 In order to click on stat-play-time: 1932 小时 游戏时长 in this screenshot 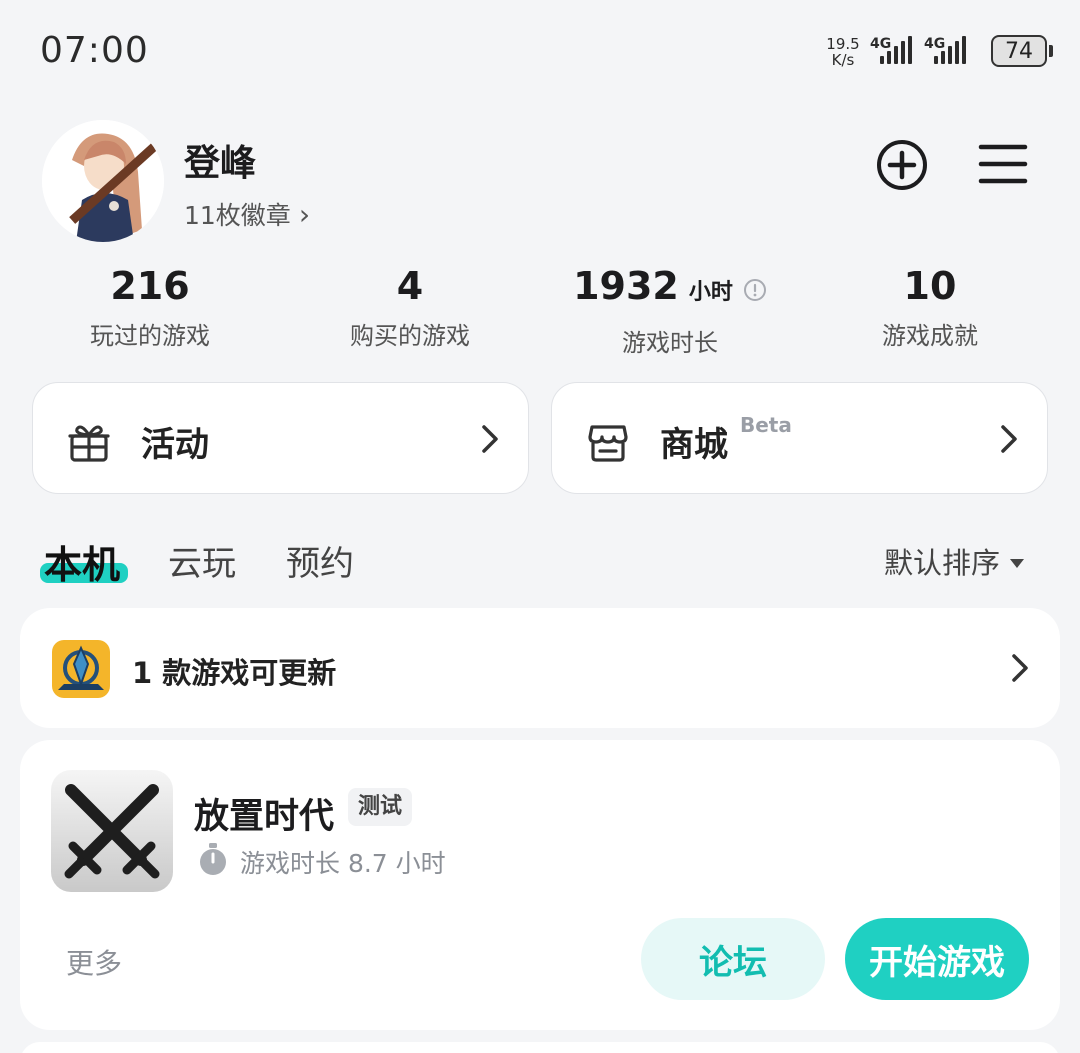, I will do `click(670, 311)`.